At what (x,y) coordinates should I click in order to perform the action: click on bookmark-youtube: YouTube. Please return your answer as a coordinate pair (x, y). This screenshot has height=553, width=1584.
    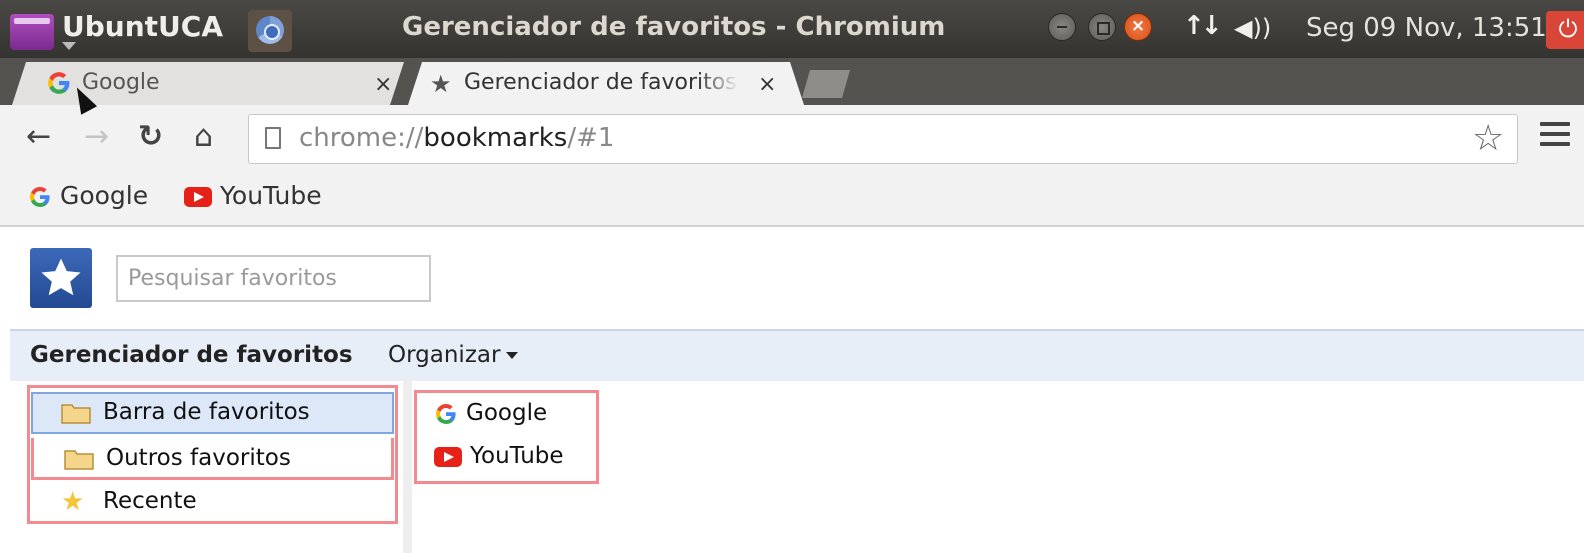
    Looking at the image, I should click on (253, 195).